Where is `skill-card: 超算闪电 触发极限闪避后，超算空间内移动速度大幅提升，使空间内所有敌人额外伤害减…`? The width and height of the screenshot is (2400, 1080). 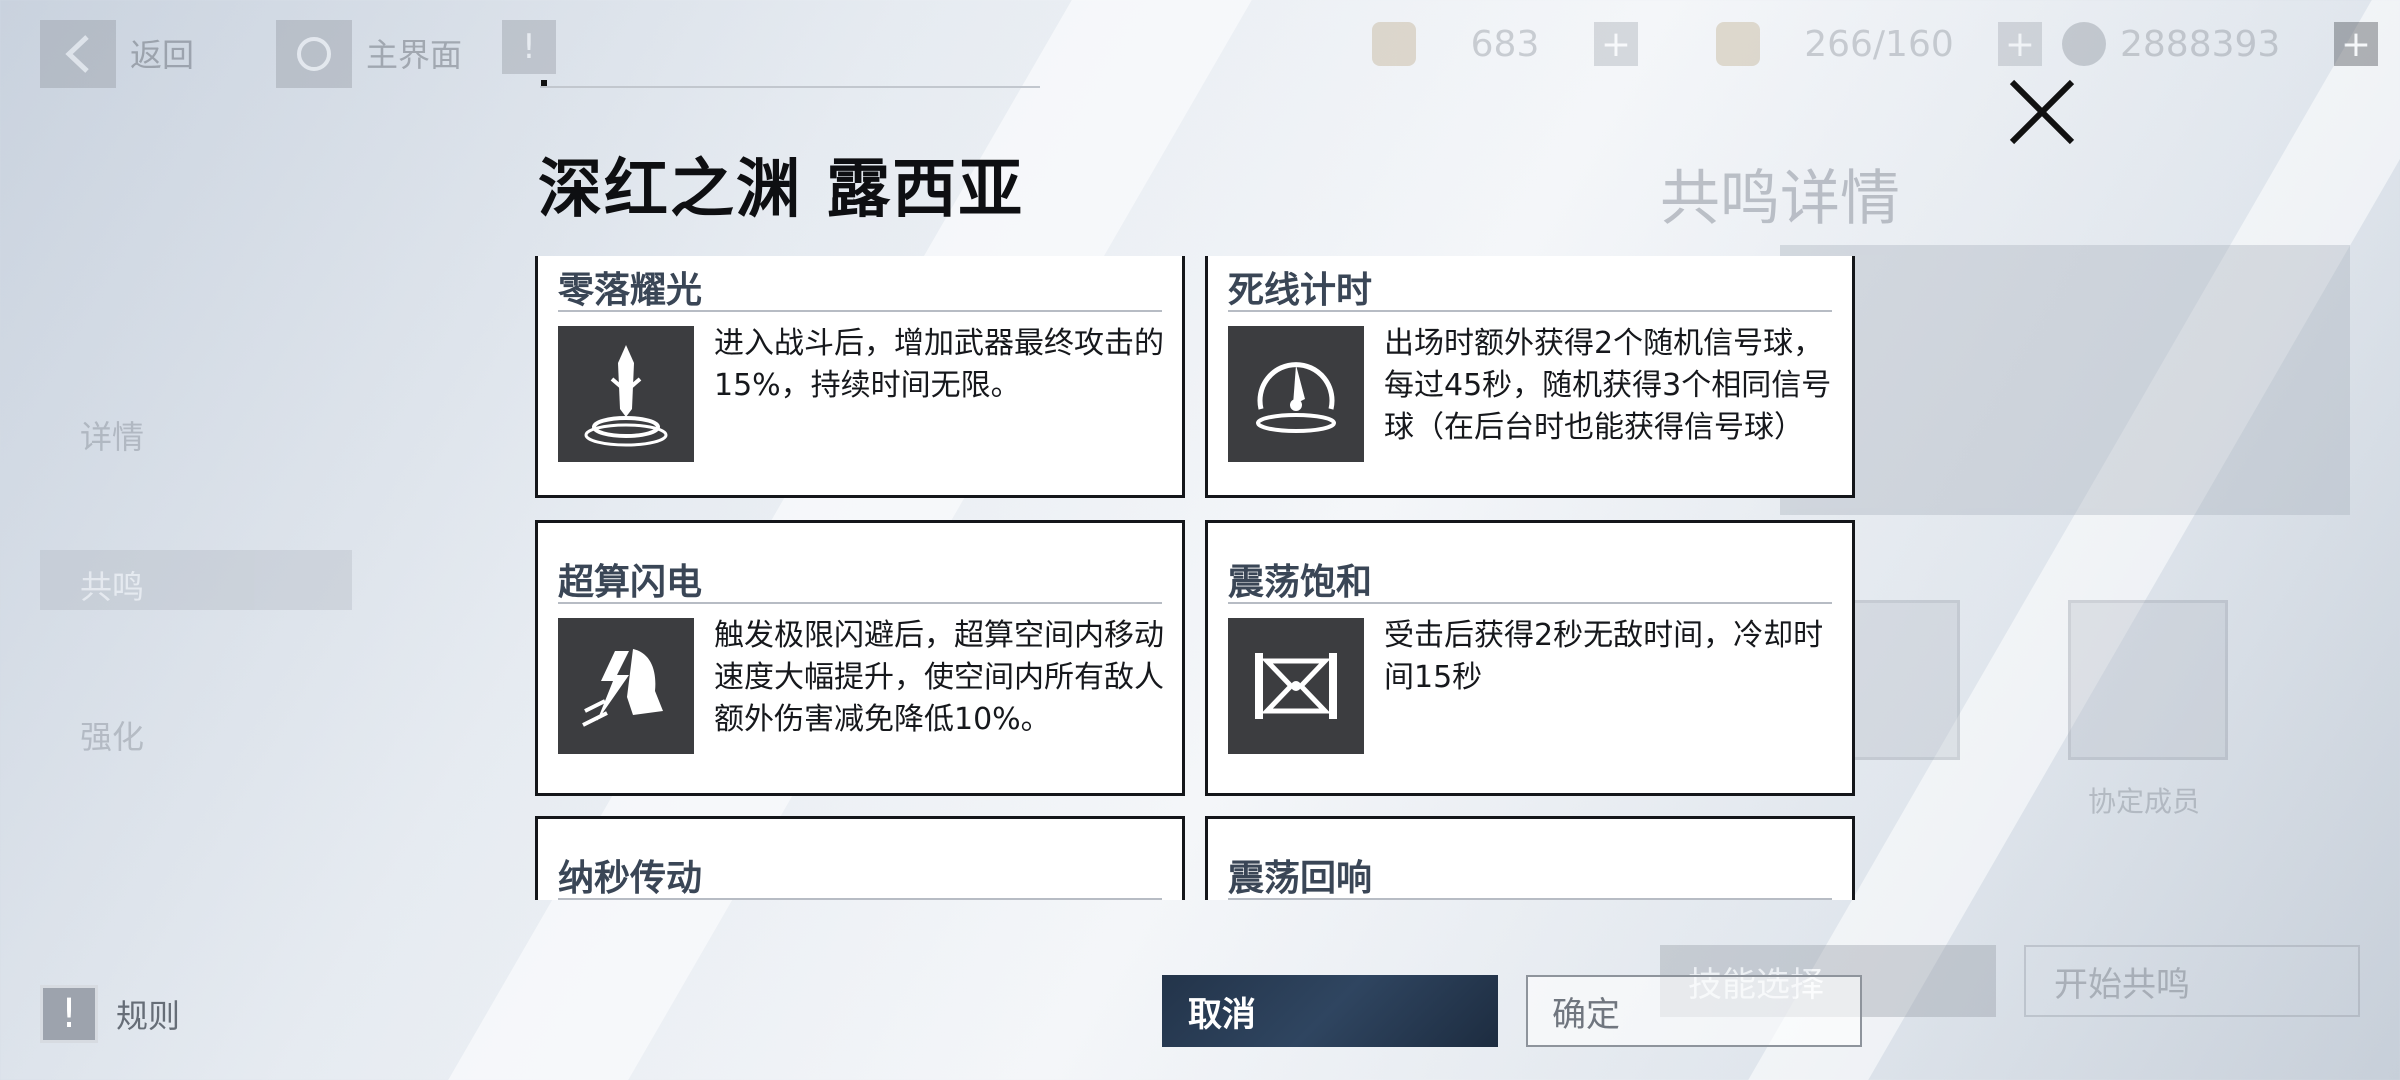 skill-card: 超算闪电 触发极限闪避后，超算空间内移动速度大幅提升，使空间内所有敌人额外伤害减… is located at coordinates (860, 658).